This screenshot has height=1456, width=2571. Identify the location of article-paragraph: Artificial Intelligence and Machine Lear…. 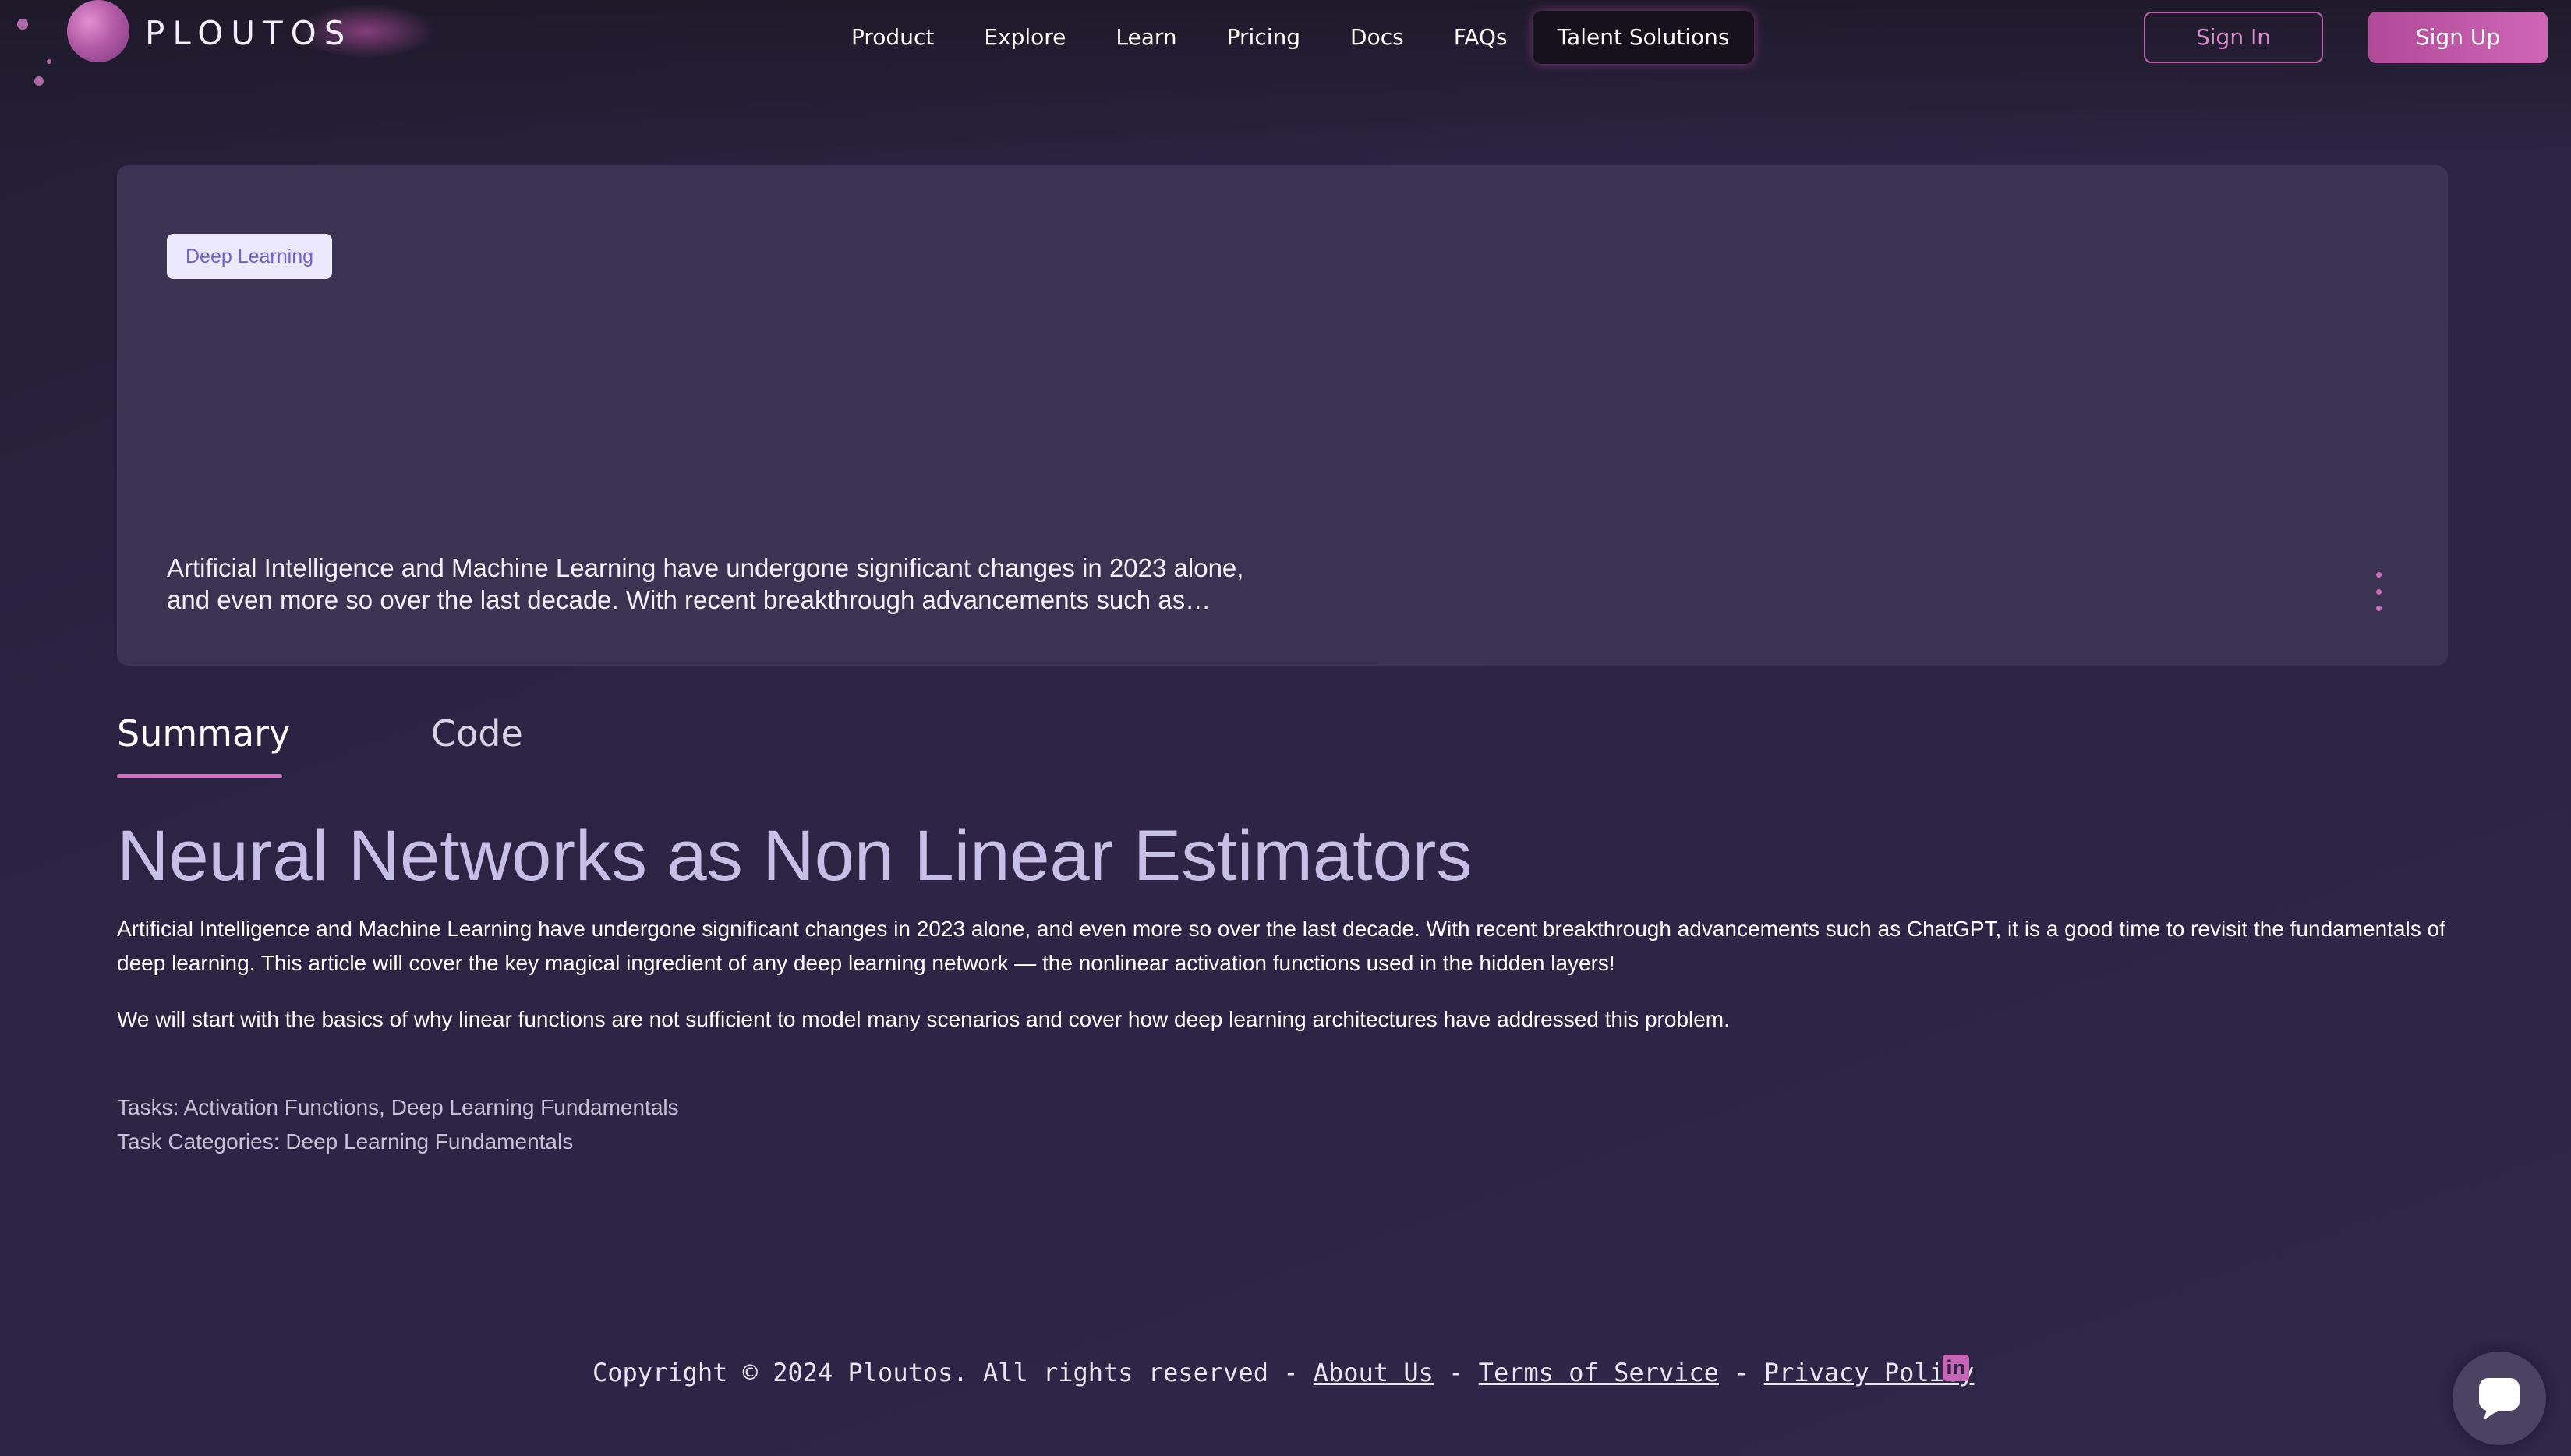
(1281, 946).